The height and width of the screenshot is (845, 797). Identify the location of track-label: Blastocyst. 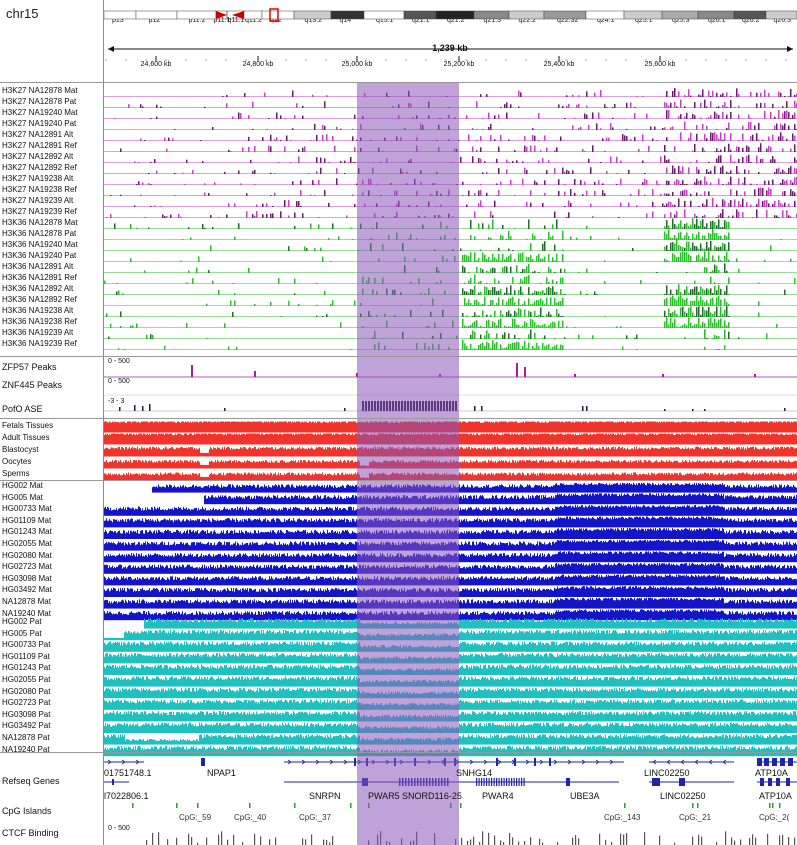
(20, 450).